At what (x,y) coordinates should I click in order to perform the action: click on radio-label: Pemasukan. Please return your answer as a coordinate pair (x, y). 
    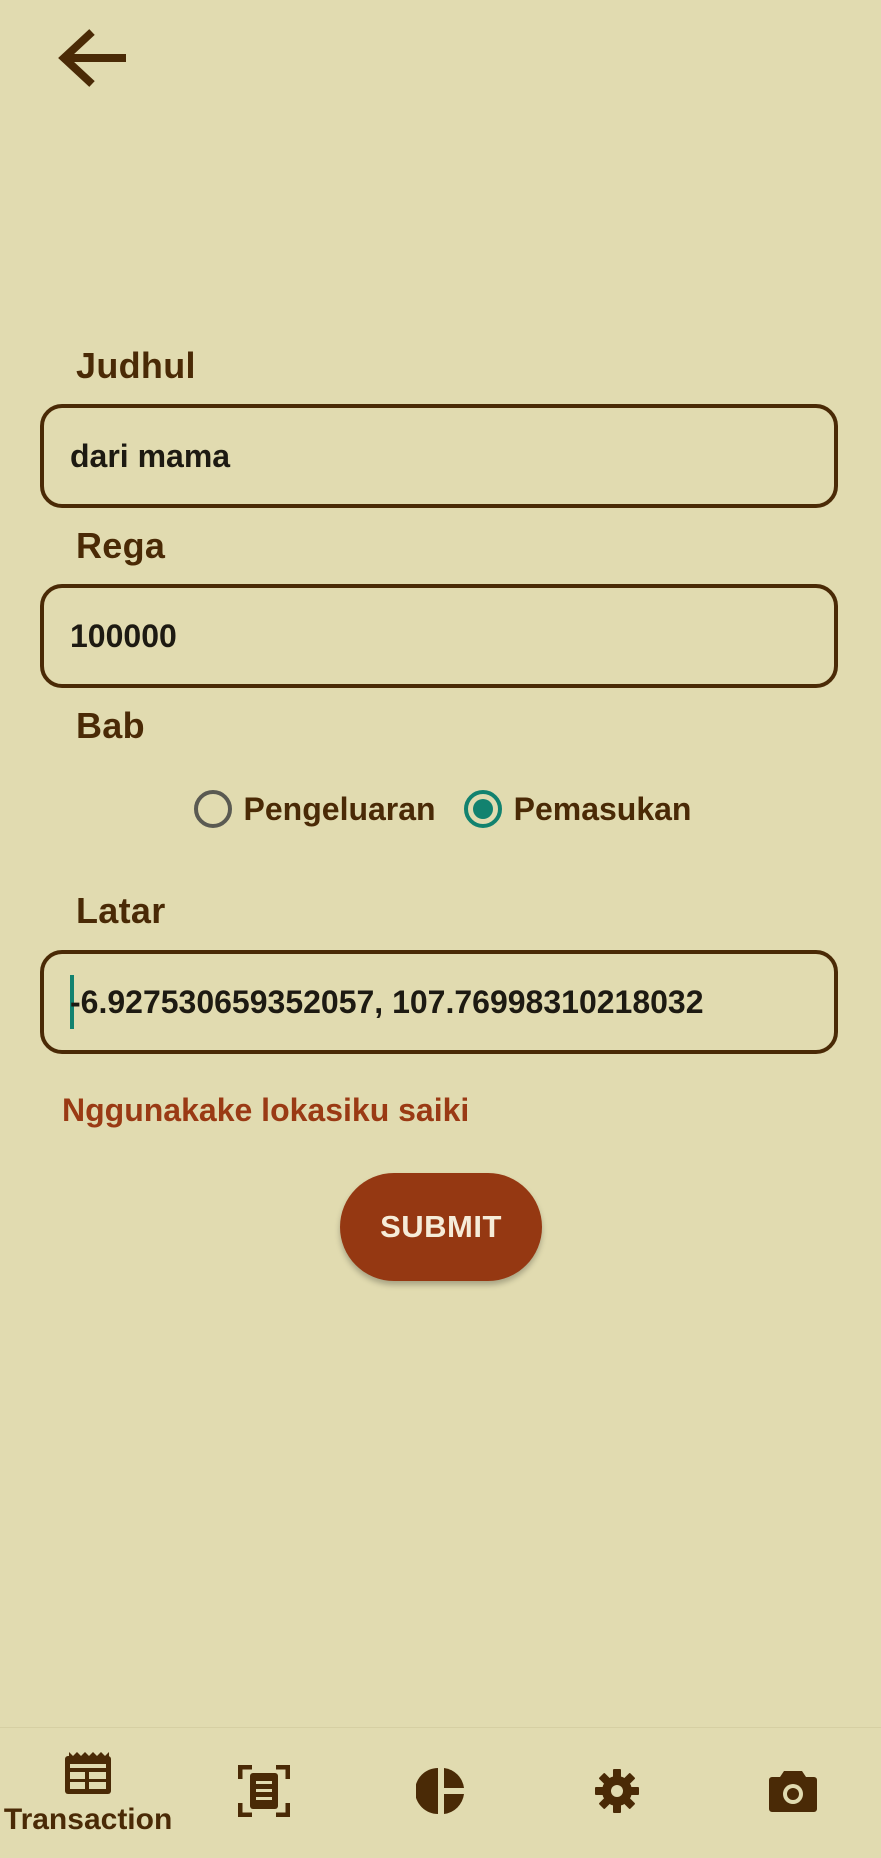
    Looking at the image, I should click on (602, 808).